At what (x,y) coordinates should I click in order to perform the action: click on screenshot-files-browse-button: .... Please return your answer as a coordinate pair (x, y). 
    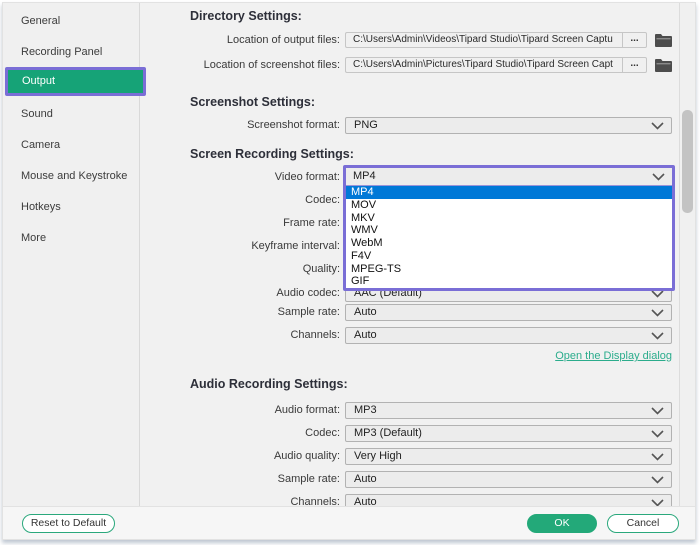
    Looking at the image, I should click on (634, 65).